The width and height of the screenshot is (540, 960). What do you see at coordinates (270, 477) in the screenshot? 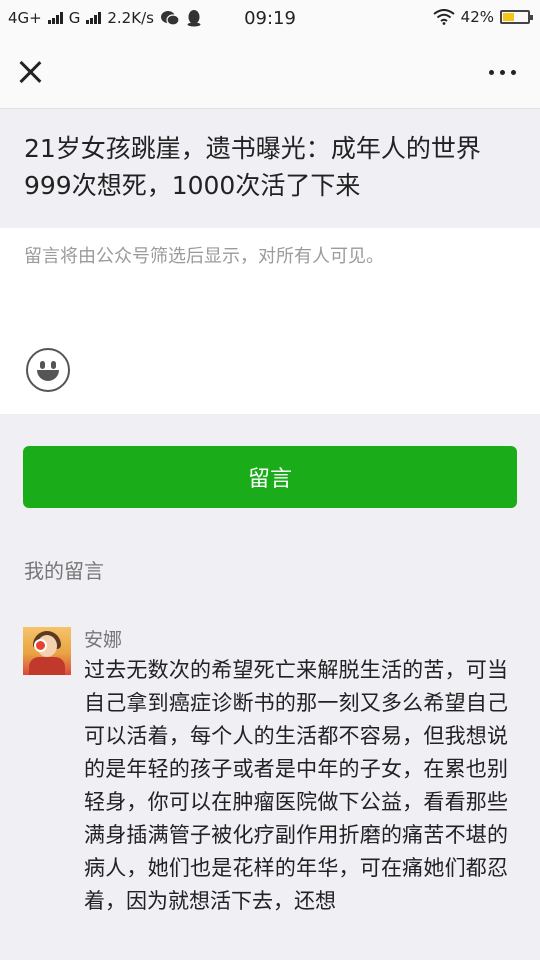
I see `submit-comment-button: 留言` at bounding box center [270, 477].